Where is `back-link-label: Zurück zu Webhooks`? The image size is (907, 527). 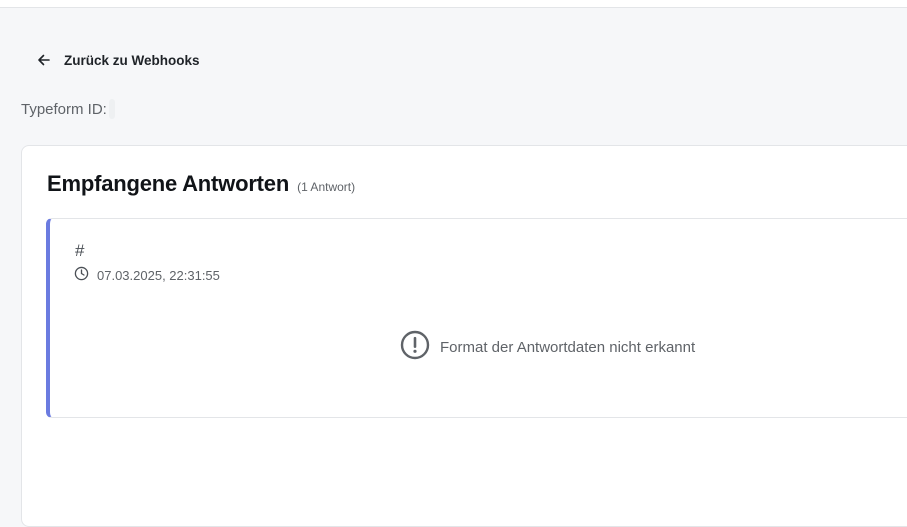
back-link-label: Zurück zu Webhooks is located at coordinates (132, 60).